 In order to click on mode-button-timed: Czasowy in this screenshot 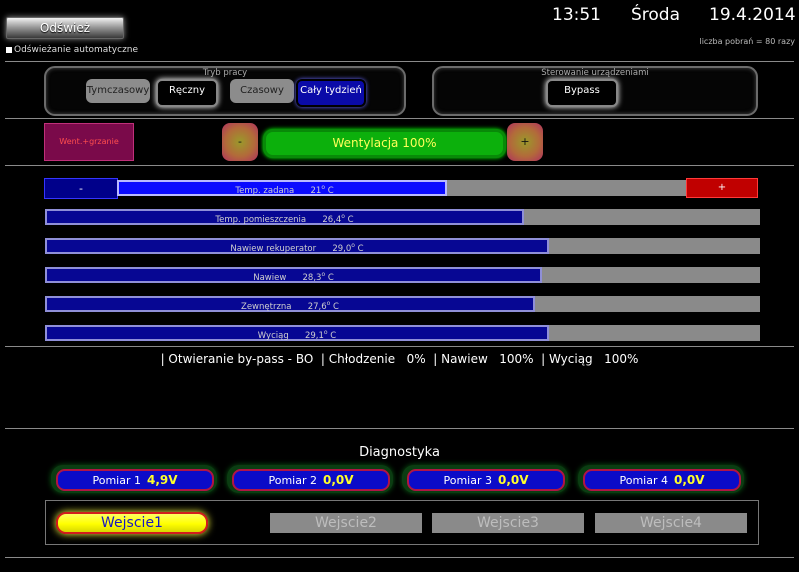, I will do `click(262, 91)`.